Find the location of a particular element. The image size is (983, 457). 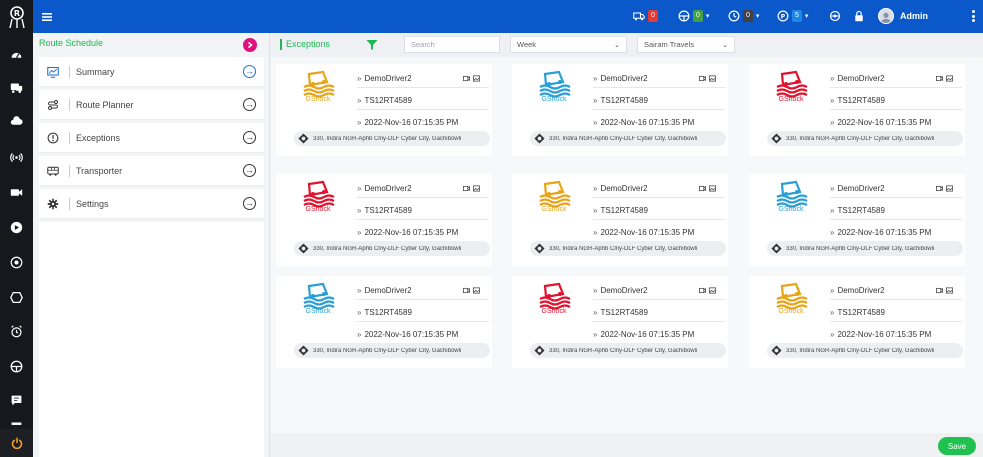

period-select: Week ⌄ is located at coordinates (568, 44).